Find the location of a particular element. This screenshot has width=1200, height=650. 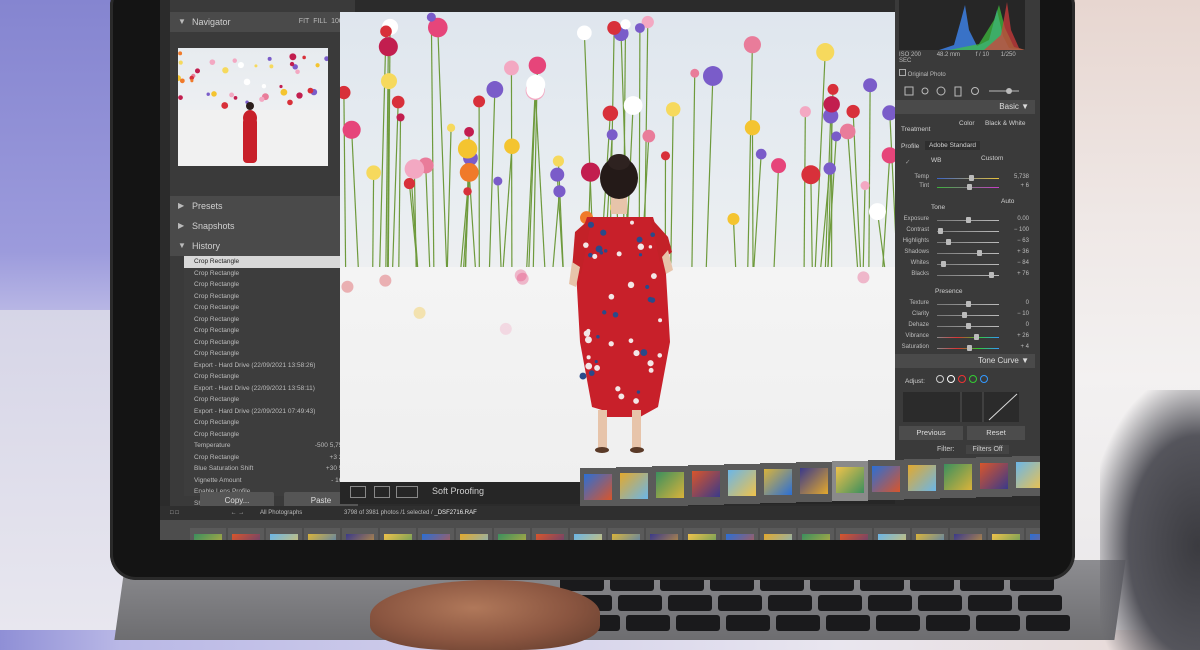

history-item: Temperature-500 5,750 is located at coordinates (267, 446).